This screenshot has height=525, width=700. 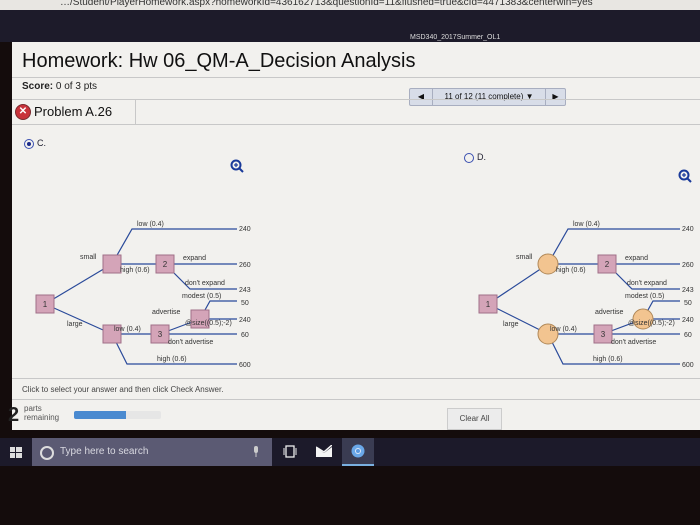 I want to click on problem-label: Problem A.26, so click(x=73, y=111).